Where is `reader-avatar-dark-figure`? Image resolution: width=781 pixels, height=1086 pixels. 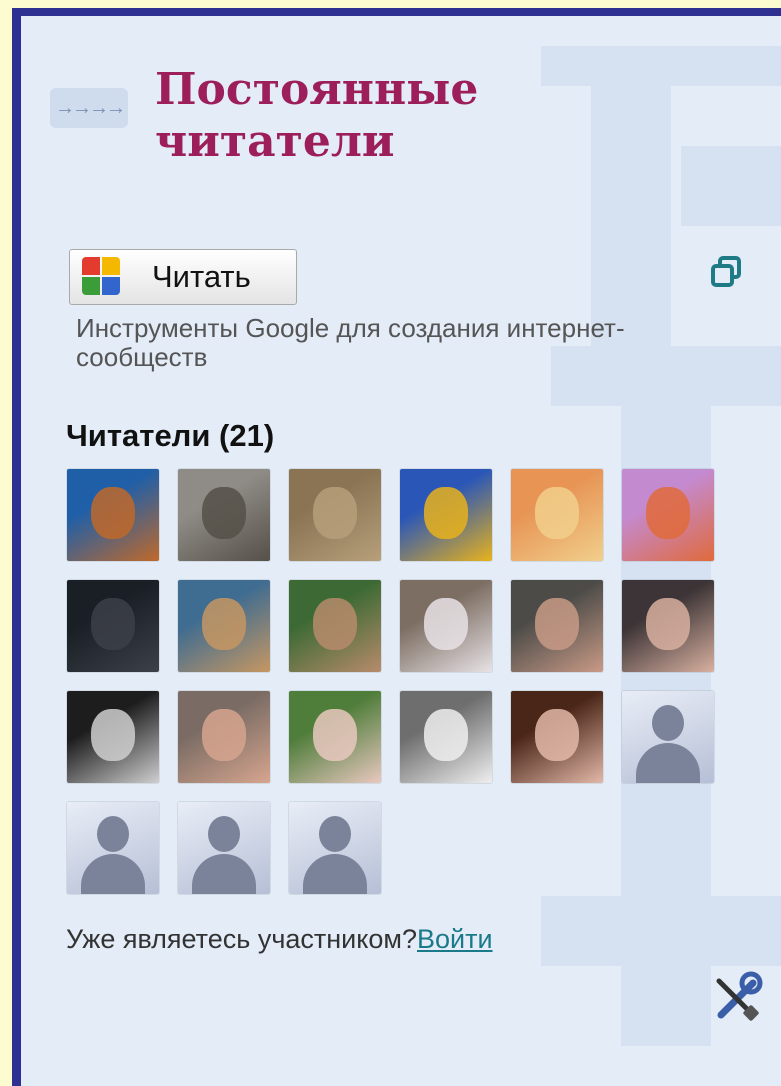 reader-avatar-dark-figure is located at coordinates (113, 626).